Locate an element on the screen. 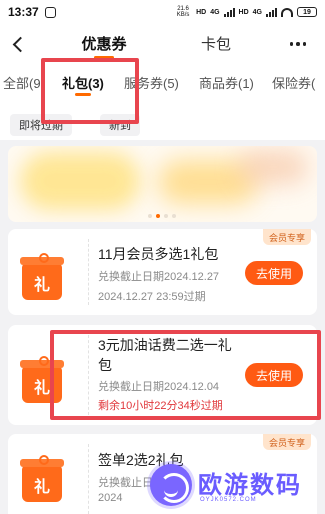 The width and height of the screenshot is (325, 514). annotation-box-gift-tab is located at coordinates (90, 91).